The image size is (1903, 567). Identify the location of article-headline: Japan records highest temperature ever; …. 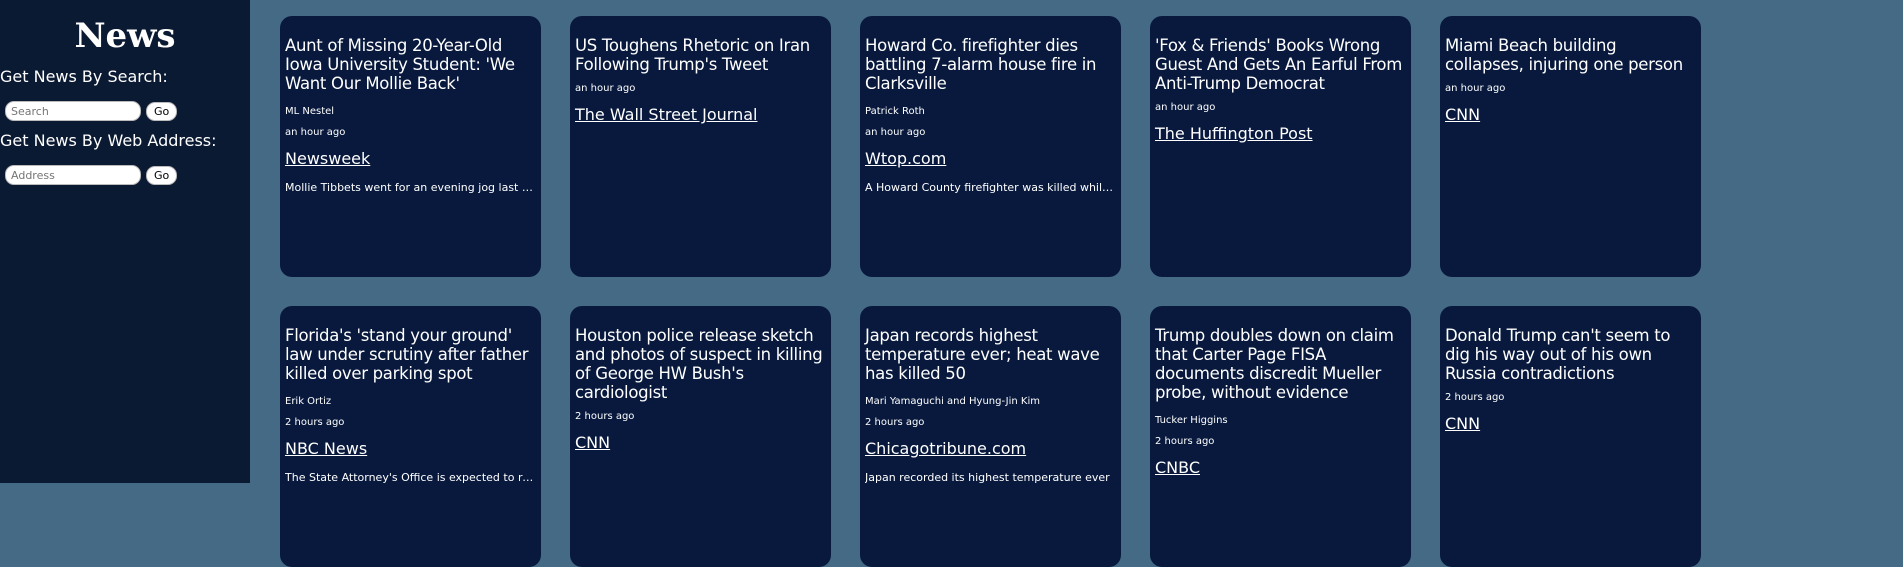
(982, 354).